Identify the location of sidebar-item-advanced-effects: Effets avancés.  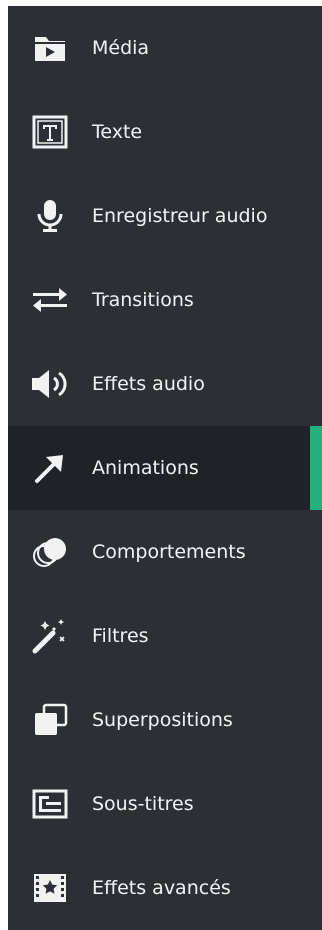
(165, 888).